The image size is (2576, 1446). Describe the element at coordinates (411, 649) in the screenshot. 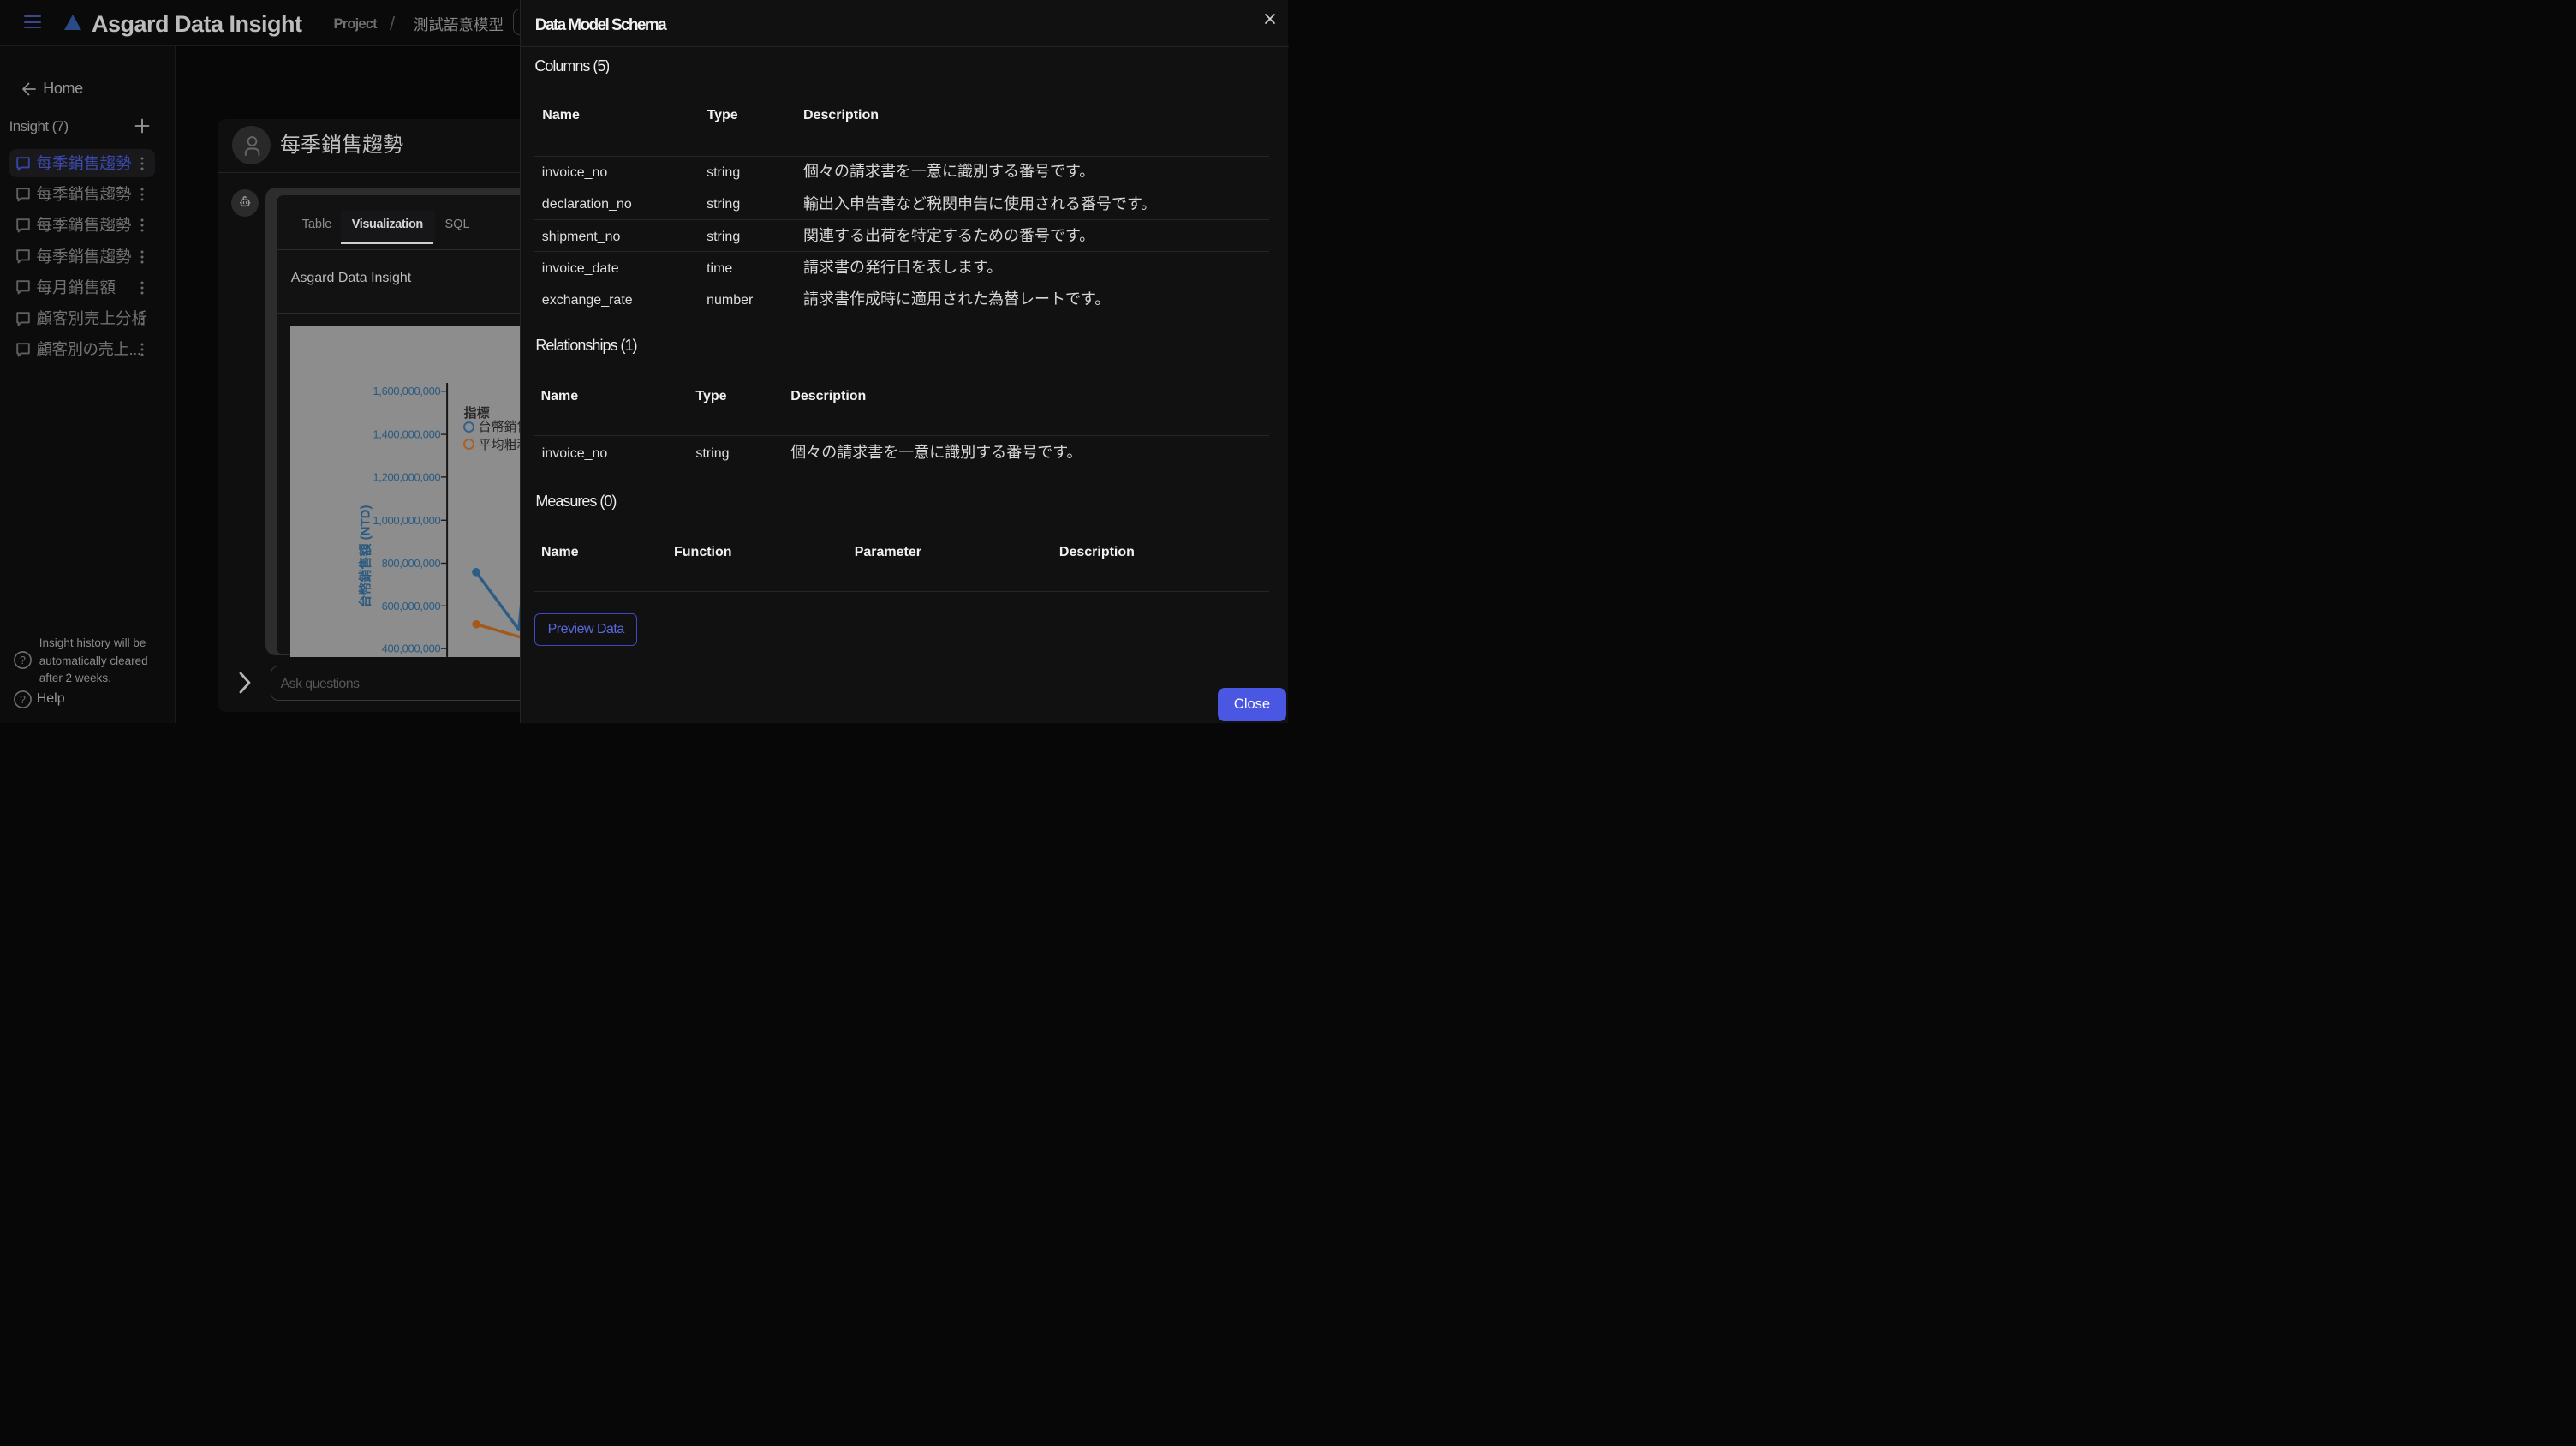

I see `svg-text: 400,000,000` at that location.